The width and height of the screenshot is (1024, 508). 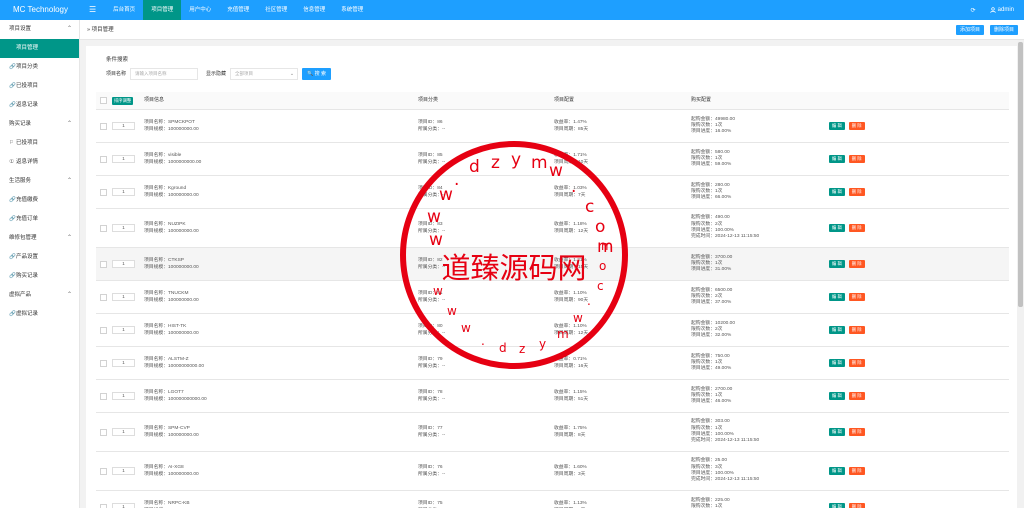 I want to click on show-select: 全部项目 ⌄, so click(x=264, y=73).